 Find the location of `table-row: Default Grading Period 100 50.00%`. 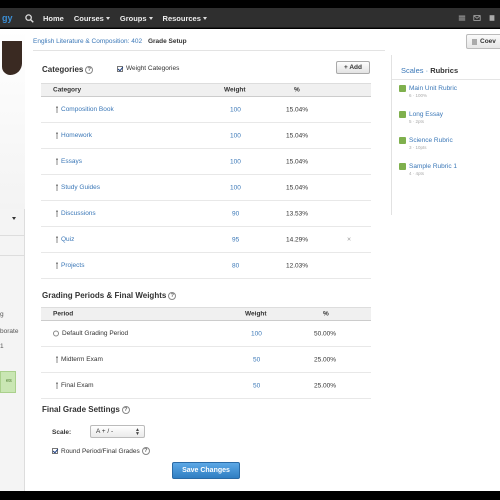

table-row: Default Grading Period 100 50.00% is located at coordinates (206, 334).